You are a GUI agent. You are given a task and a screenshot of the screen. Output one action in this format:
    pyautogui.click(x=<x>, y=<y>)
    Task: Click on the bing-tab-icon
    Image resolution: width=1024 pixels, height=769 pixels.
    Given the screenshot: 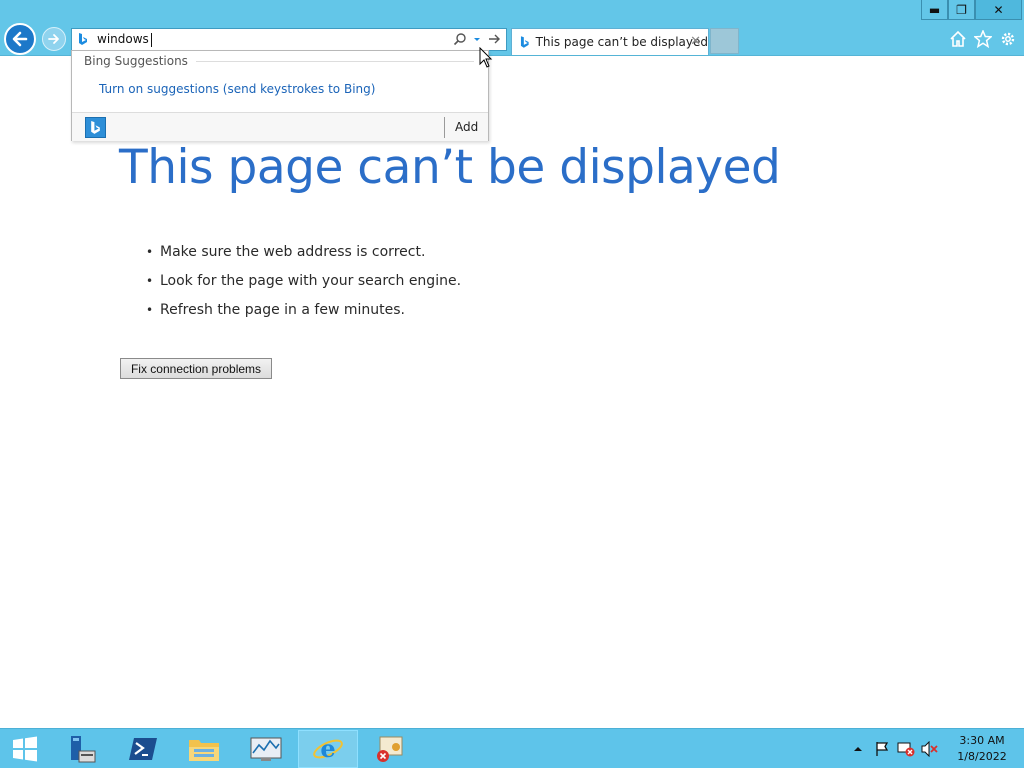 What is the action you would take?
    pyautogui.click(x=524, y=41)
    